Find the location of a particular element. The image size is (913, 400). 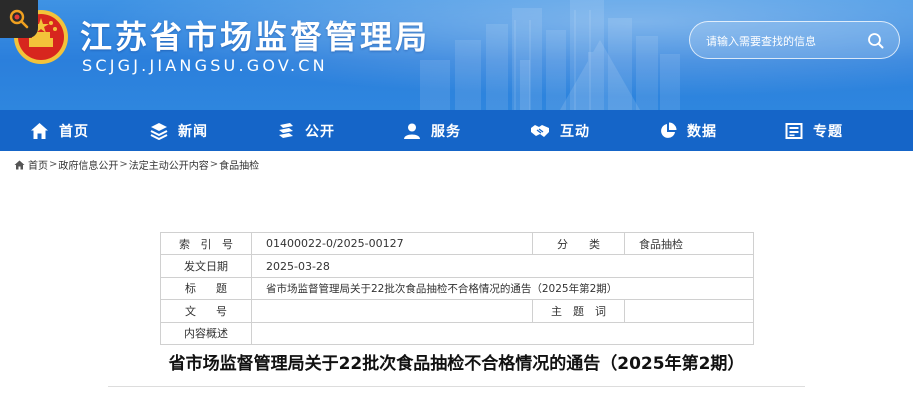

breadcrumb-link-home: 首页 is located at coordinates (38, 164).